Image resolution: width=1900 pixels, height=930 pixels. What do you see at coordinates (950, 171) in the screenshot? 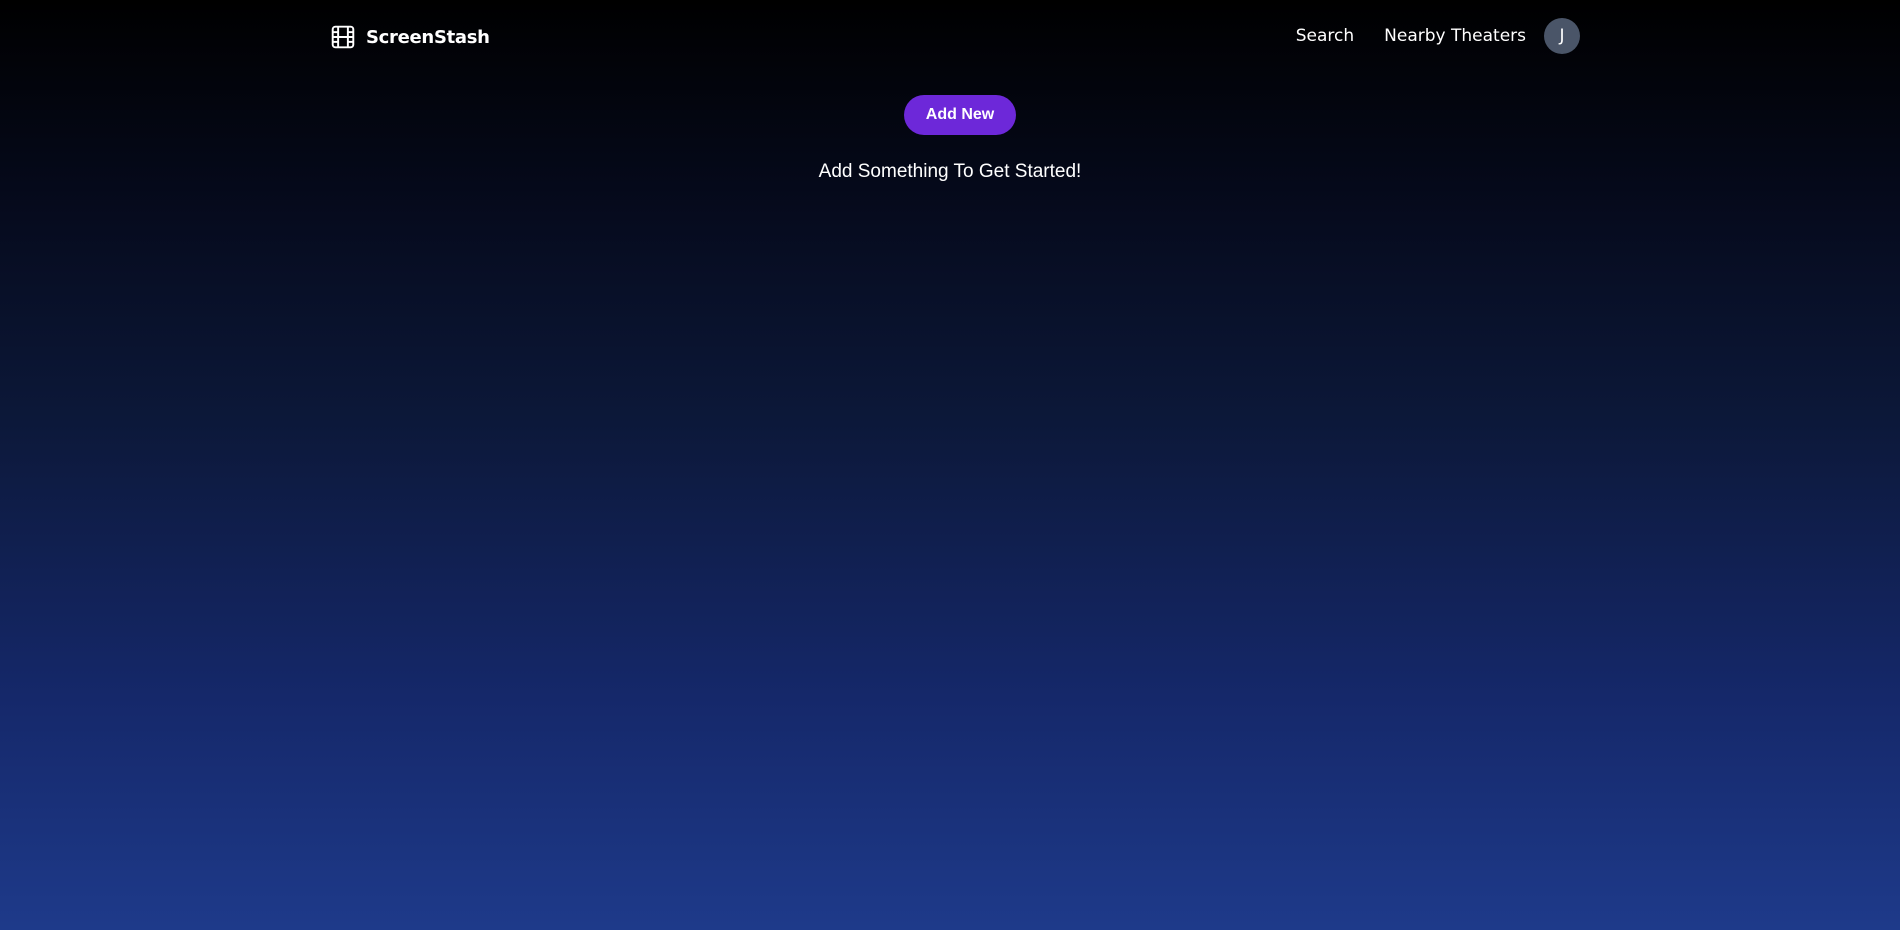
I see `empty-state-message: Add Something To Get Started!` at bounding box center [950, 171].